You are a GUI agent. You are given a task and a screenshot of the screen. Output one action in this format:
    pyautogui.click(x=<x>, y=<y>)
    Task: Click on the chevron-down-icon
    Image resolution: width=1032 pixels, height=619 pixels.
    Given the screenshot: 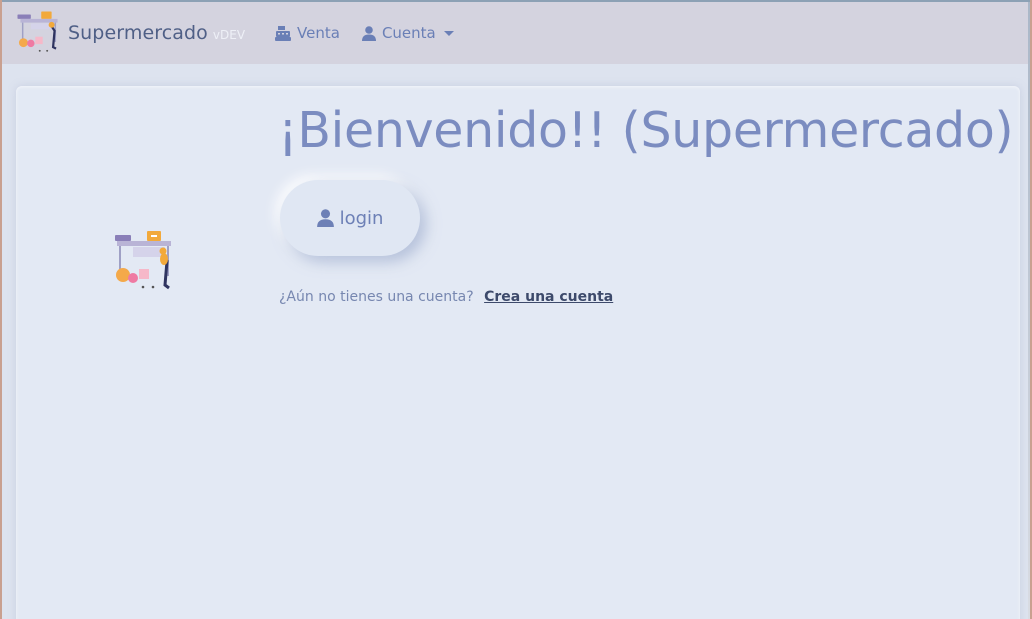 What is the action you would take?
    pyautogui.click(x=448, y=33)
    